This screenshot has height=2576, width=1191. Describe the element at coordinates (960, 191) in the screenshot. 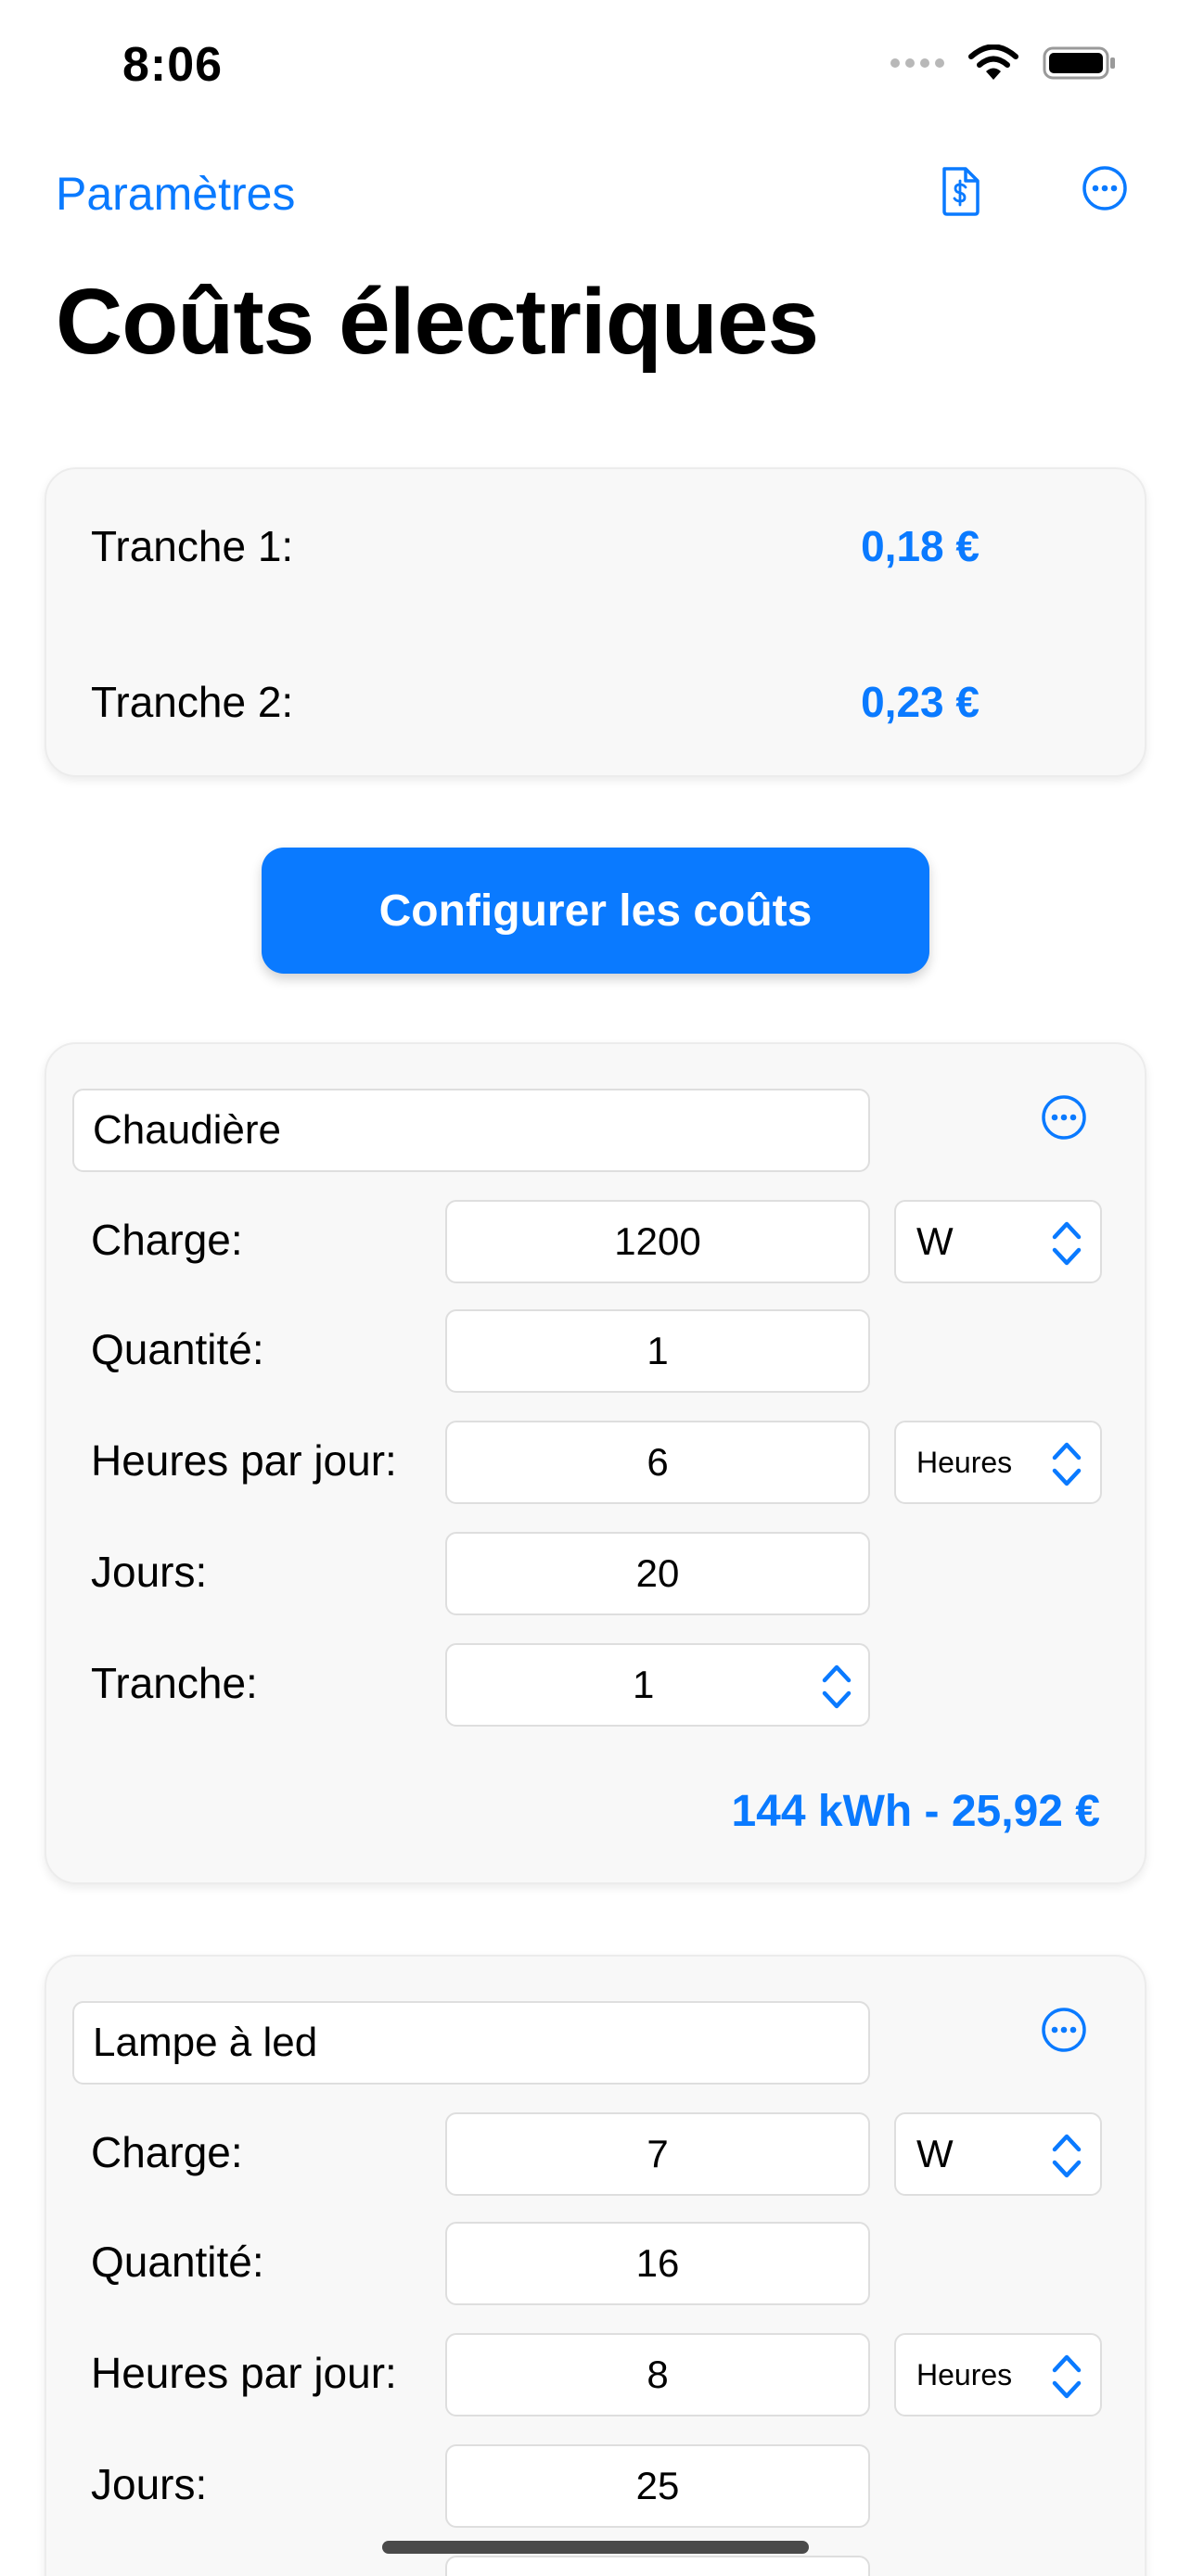

I see `dollar-document-icon` at that location.